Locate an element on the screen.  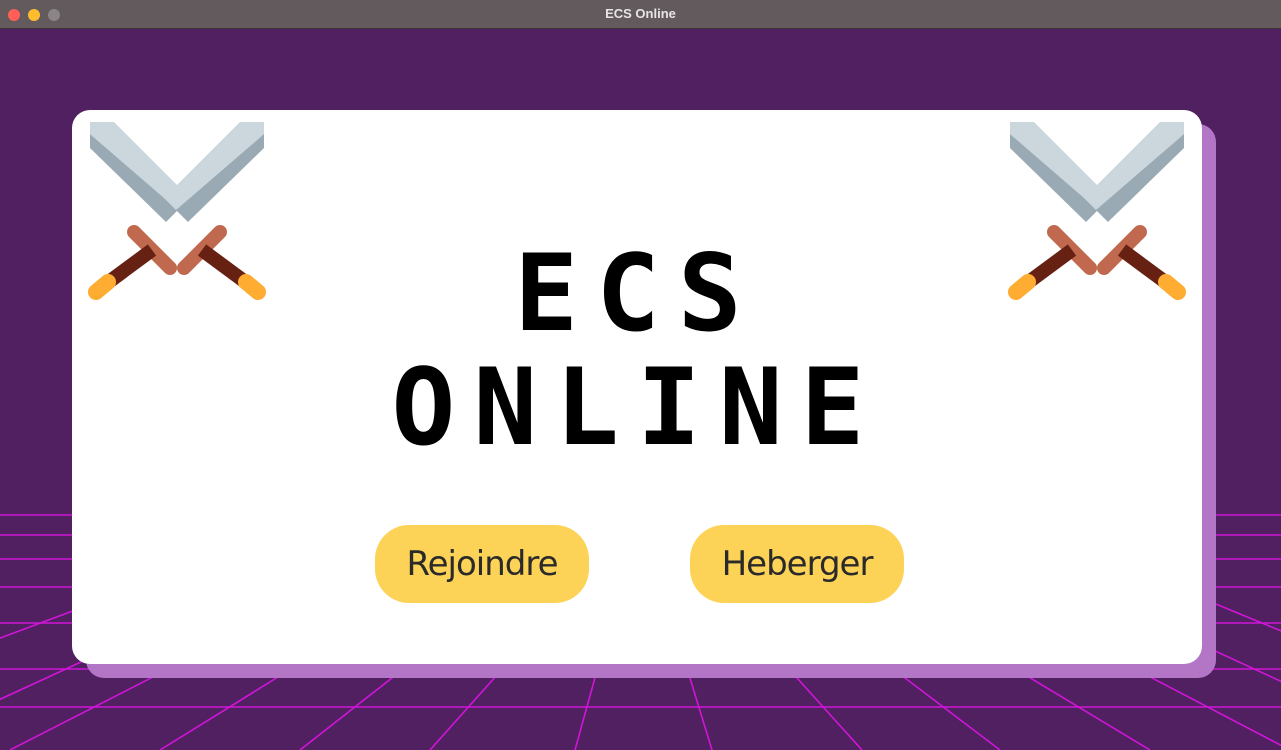
title-bar: ECS Online is located at coordinates (640, 14).